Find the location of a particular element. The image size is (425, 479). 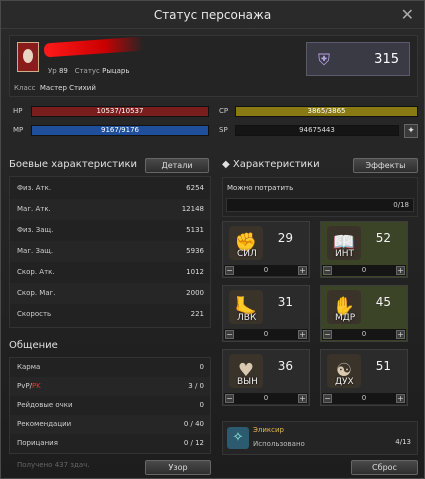

social-label: Рекомендации is located at coordinates (44, 424).